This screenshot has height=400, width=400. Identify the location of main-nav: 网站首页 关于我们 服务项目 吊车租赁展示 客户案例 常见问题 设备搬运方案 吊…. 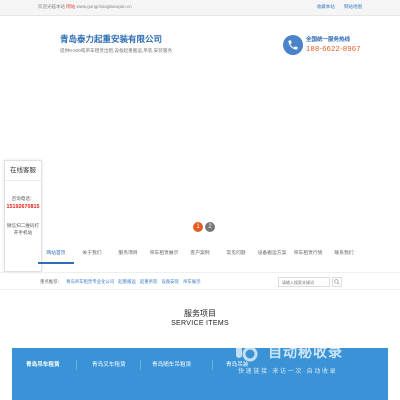
(200, 254).